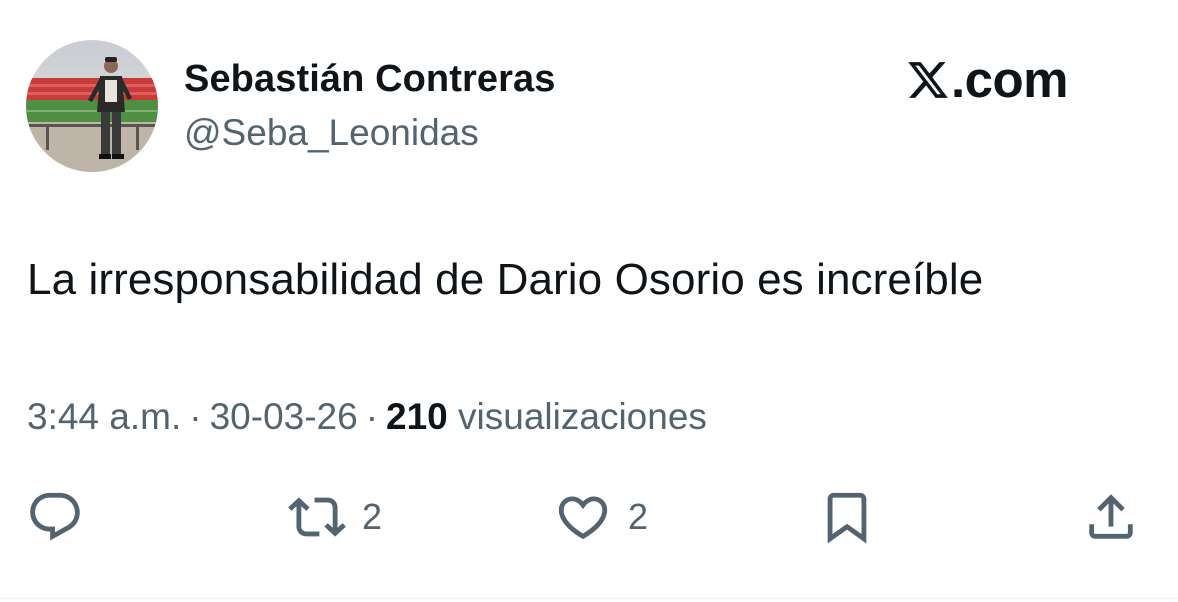 The height and width of the screenshot is (602, 1178). I want to click on tweet-meta: 3:44 a.m. · 30-03-26 · 210 visualizaciones, so click(367, 417).